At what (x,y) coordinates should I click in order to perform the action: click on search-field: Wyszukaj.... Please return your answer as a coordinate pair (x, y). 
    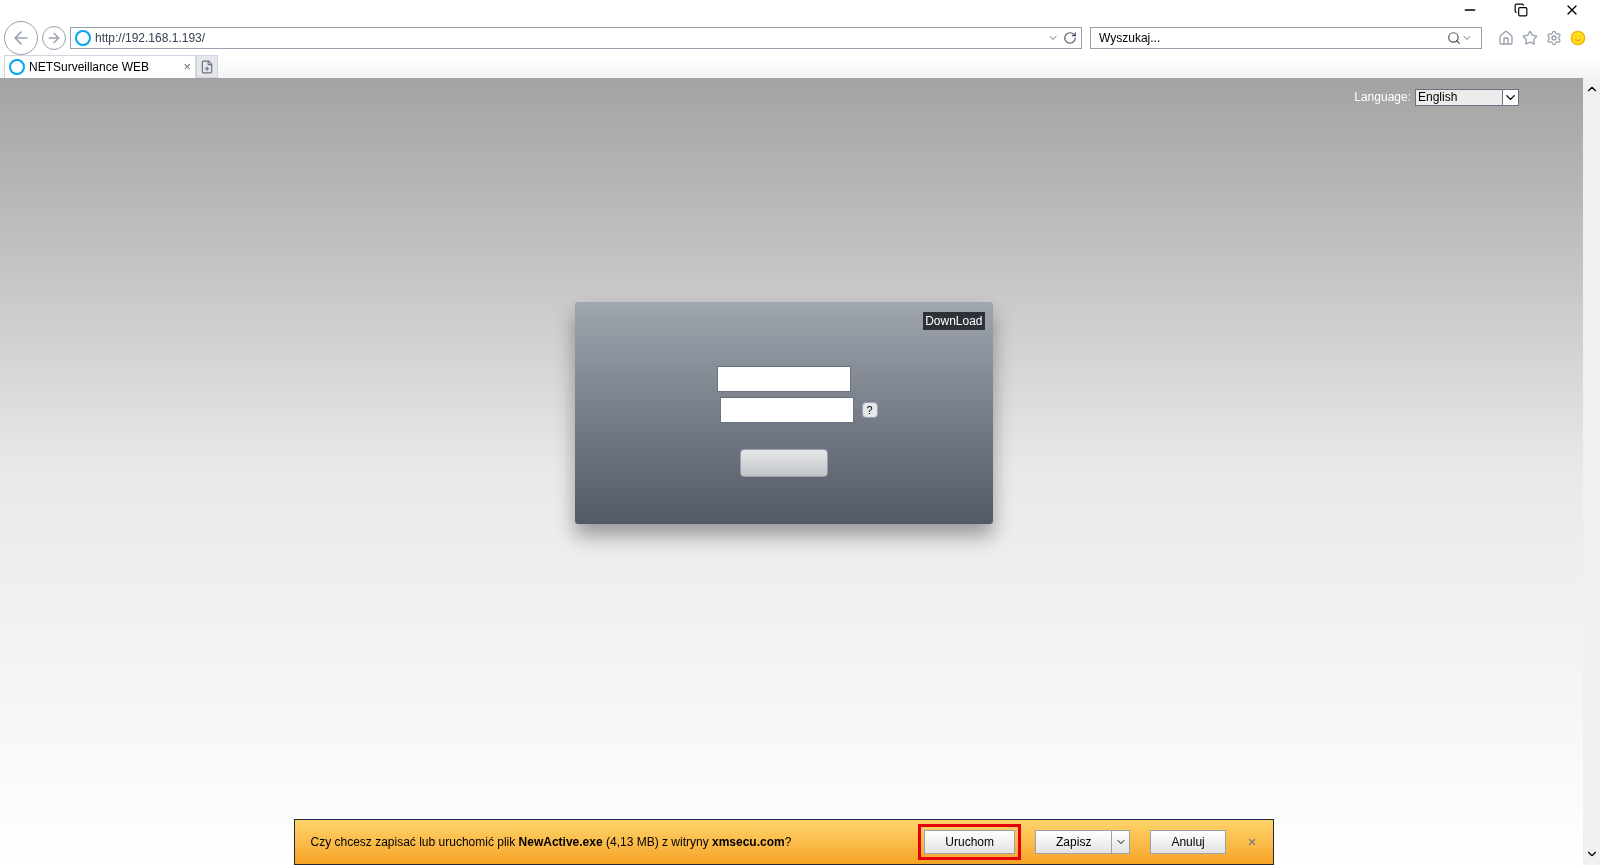
    Looking at the image, I should click on (1286, 38).